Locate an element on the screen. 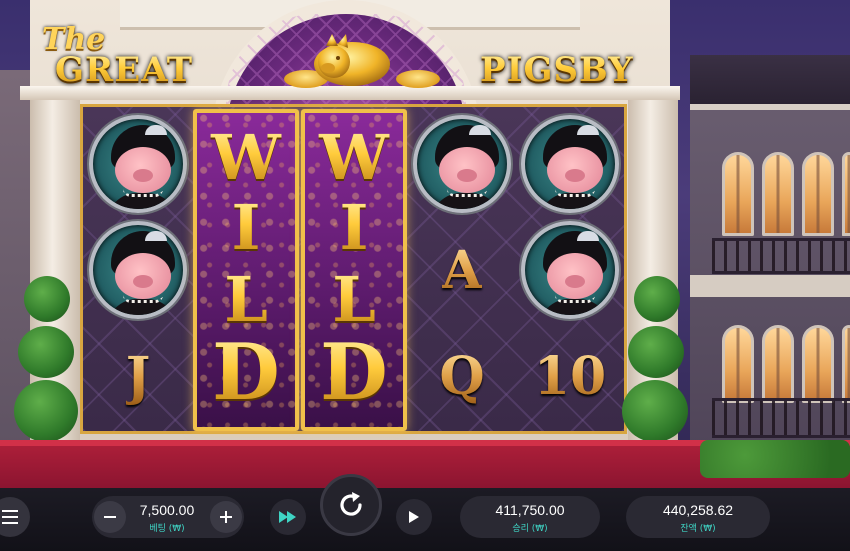 The image size is (850, 551). play-icon is located at coordinates (414, 517).